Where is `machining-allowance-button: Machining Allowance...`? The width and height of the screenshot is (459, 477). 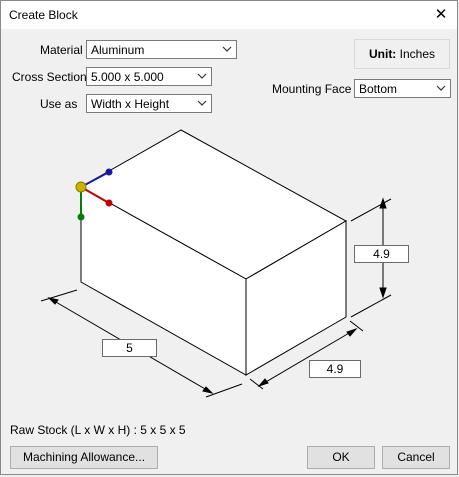 machining-allowance-button: Machining Allowance... is located at coordinates (84, 457).